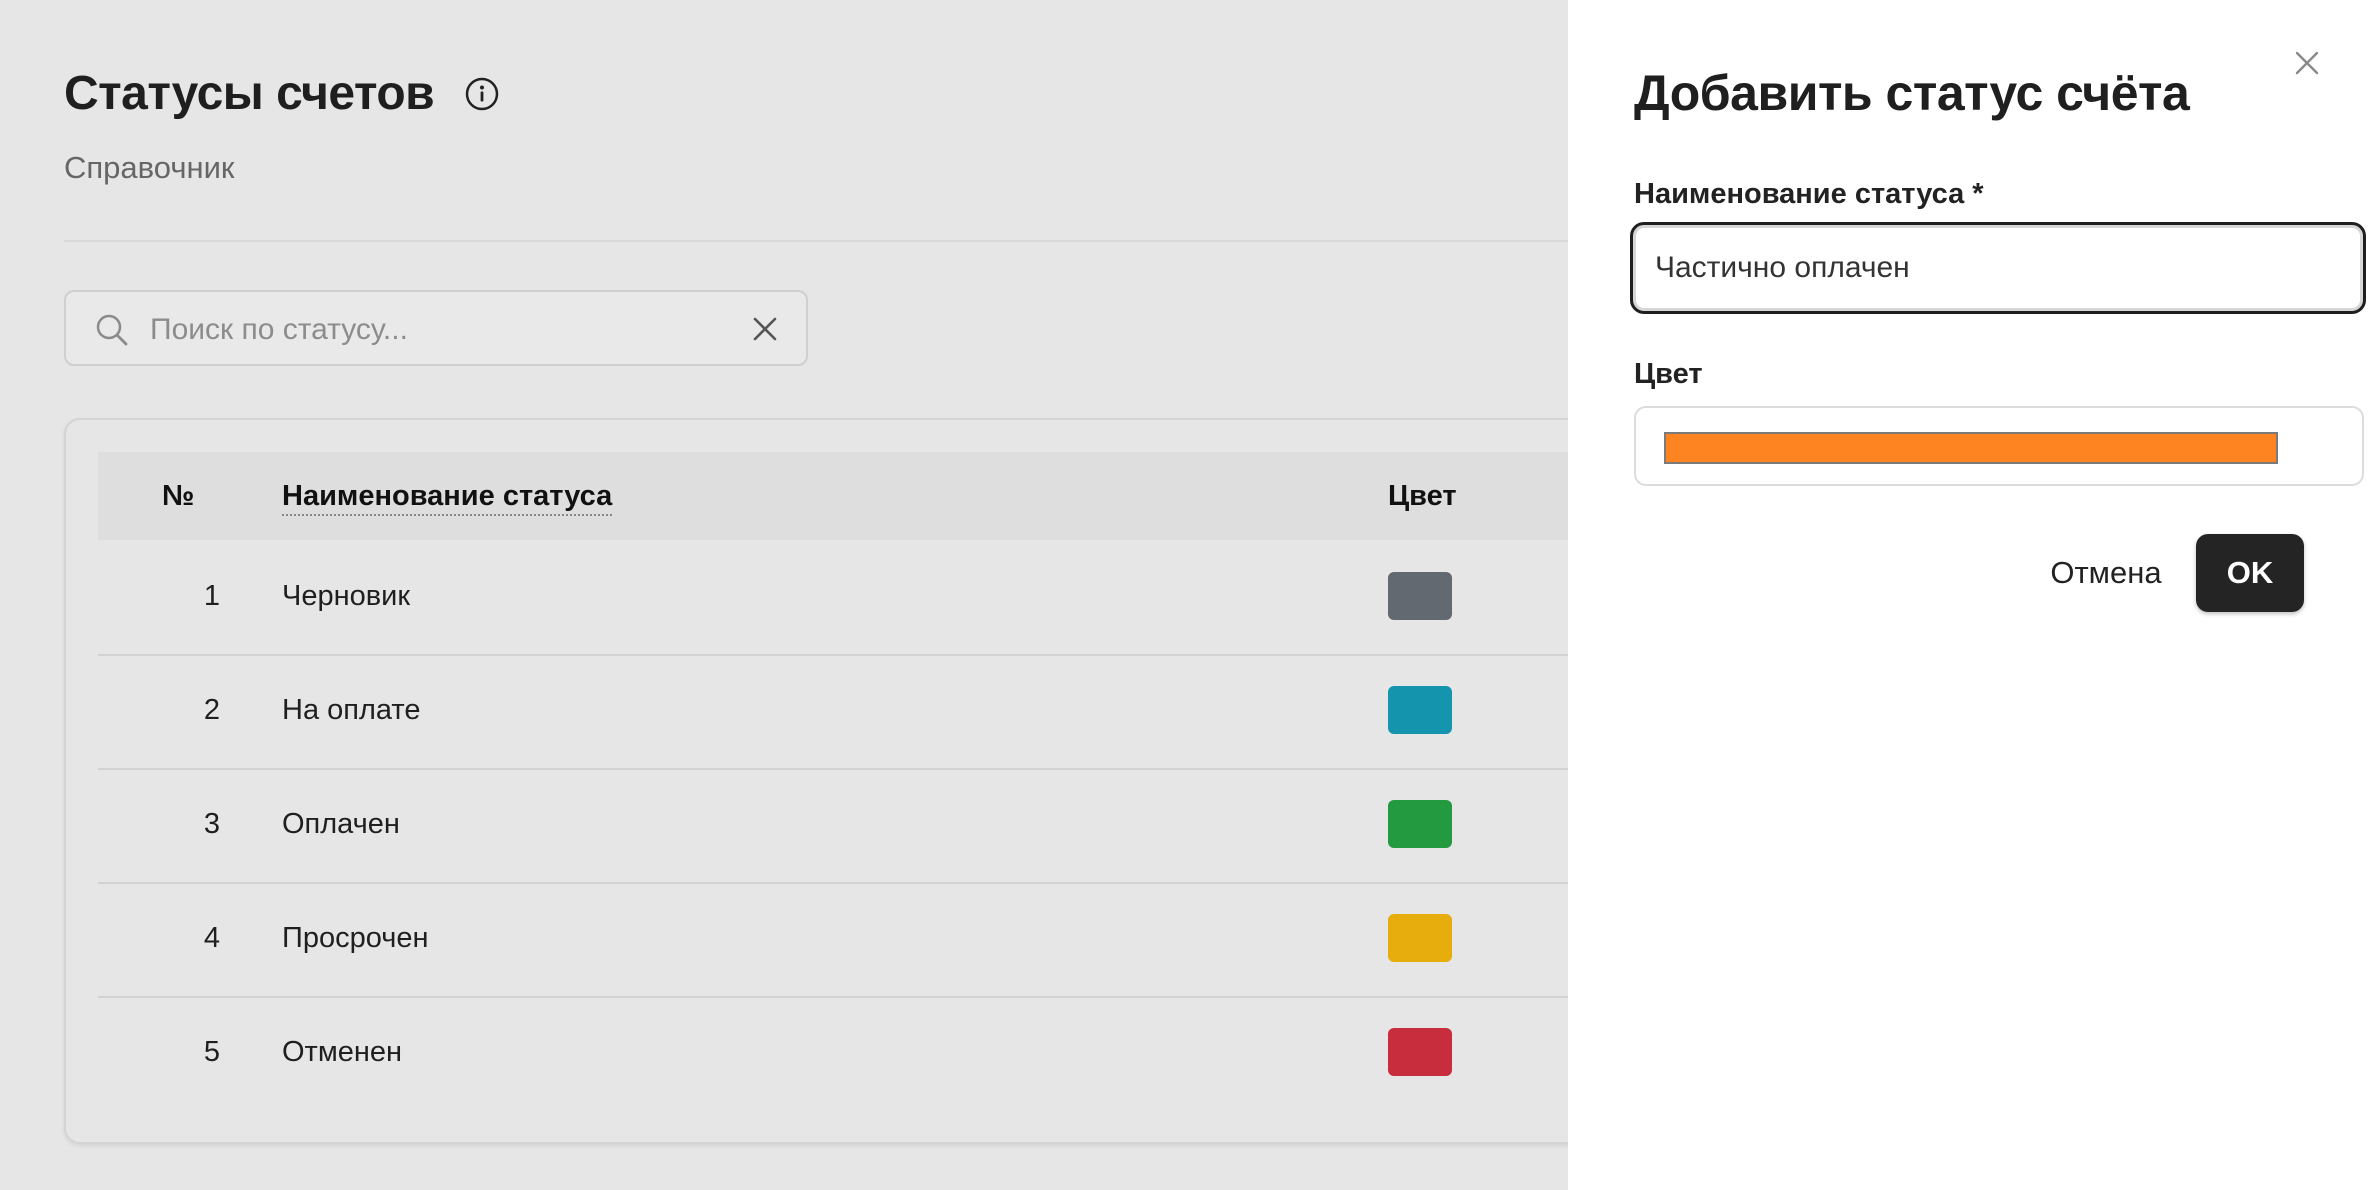 This screenshot has height=1190, width=2368. I want to click on color-picker, so click(1999, 446).